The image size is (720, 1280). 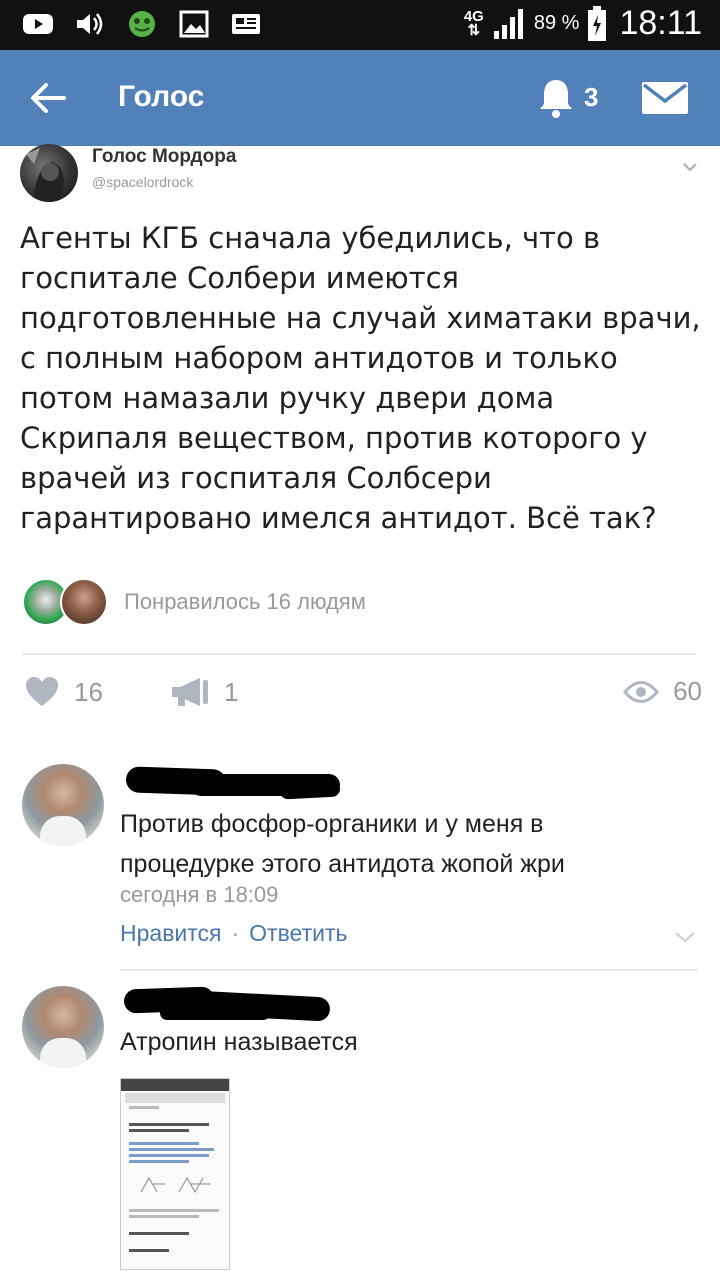 I want to click on share-button: 1, so click(x=204, y=692).